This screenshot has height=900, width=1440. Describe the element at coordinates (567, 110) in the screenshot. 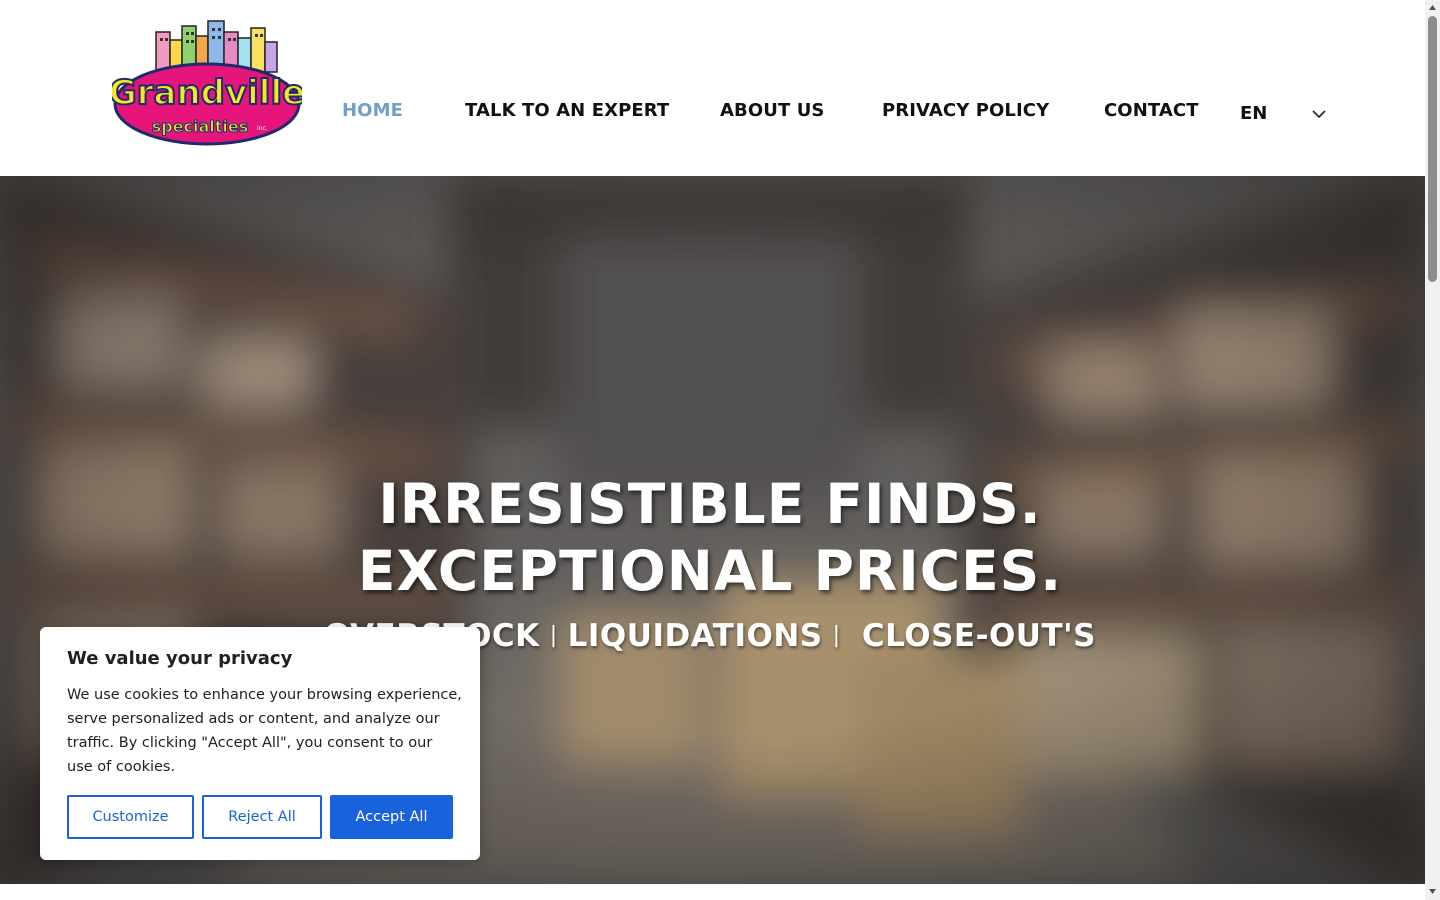

I see `nav-talk-to-an-expert: TALK TO AN EXPERT` at that location.